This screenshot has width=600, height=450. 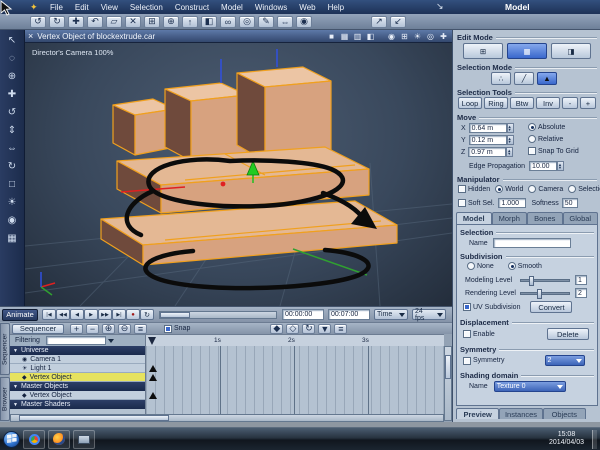 I want to click on menu-model: Model, so click(x=232, y=7).